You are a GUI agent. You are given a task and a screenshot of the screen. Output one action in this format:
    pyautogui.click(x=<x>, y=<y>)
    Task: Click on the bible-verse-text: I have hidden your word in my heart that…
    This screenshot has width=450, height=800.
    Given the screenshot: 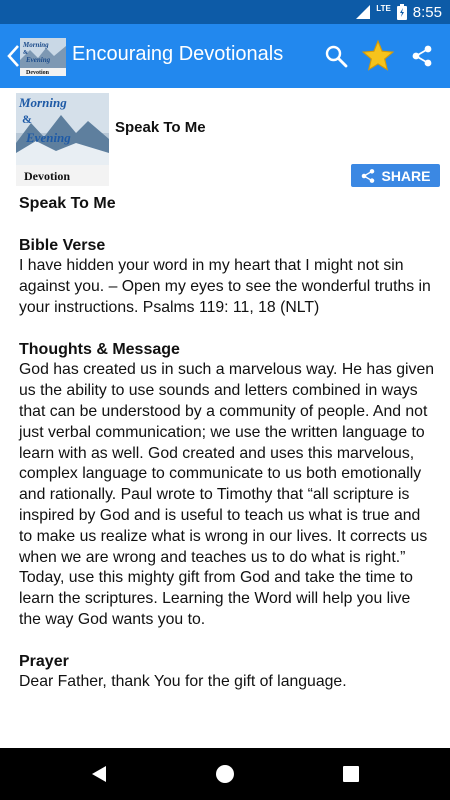 What is the action you would take?
    pyautogui.click(x=225, y=286)
    